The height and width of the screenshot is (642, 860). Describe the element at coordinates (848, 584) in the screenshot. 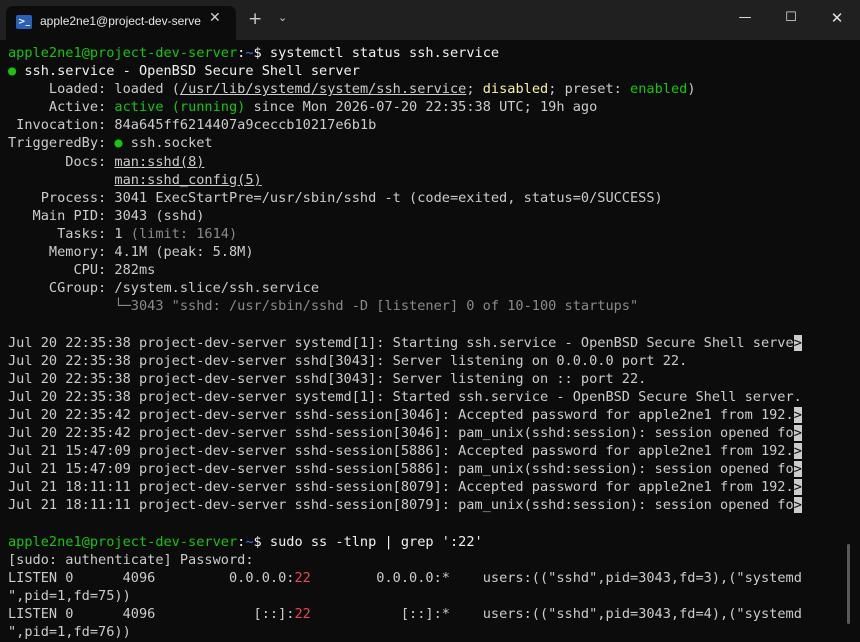

I see `scroll-thumb` at that location.